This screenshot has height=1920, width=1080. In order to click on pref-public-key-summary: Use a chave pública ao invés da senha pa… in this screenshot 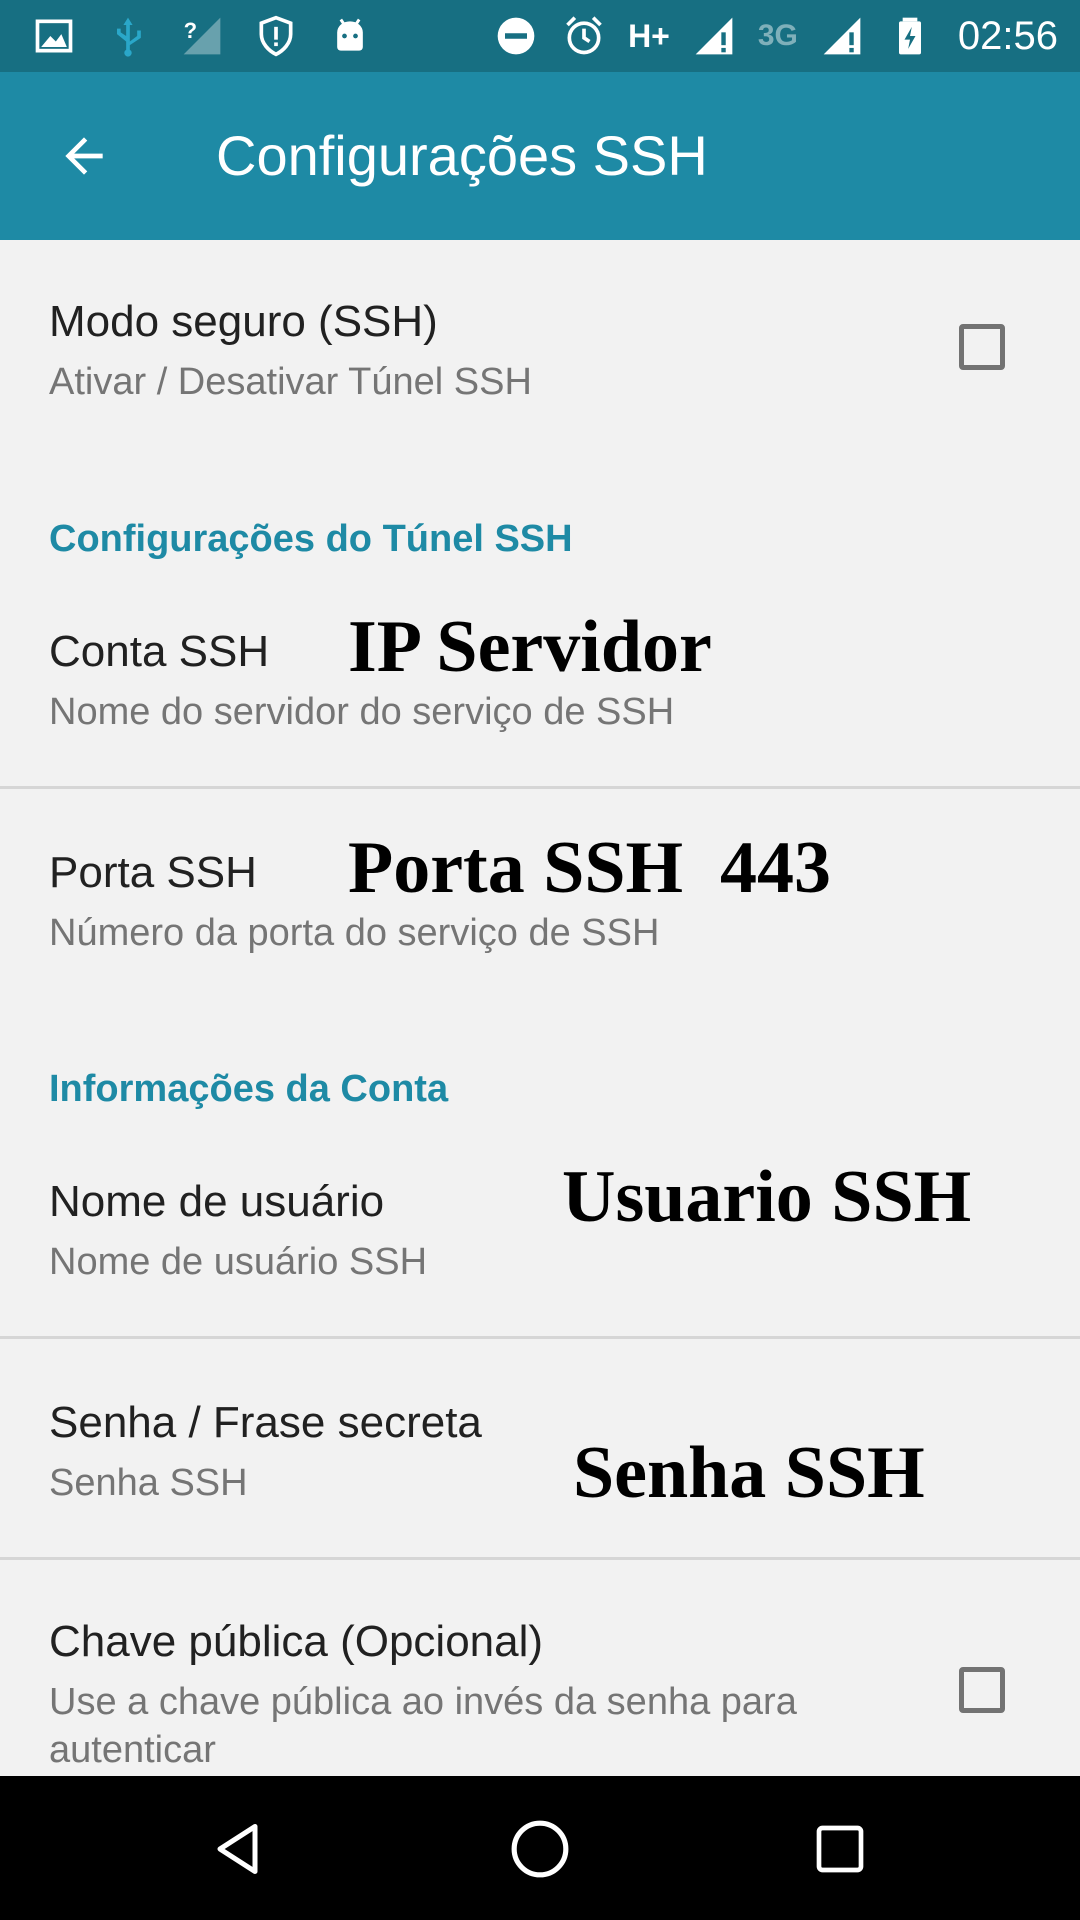, I will do `click(423, 1726)`.